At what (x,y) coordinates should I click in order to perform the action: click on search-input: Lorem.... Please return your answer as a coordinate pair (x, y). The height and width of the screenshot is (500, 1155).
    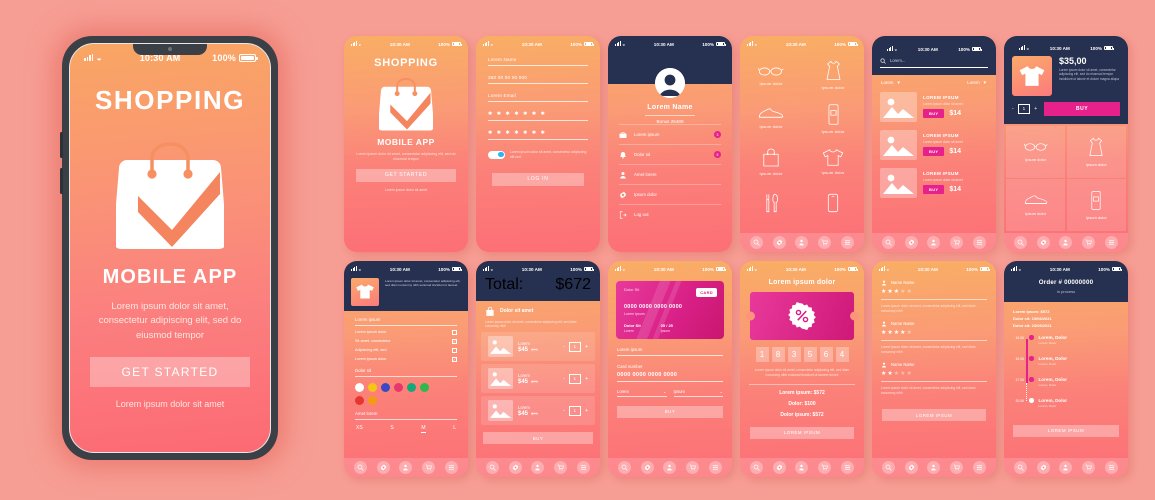
    Looking at the image, I should click on (934, 63).